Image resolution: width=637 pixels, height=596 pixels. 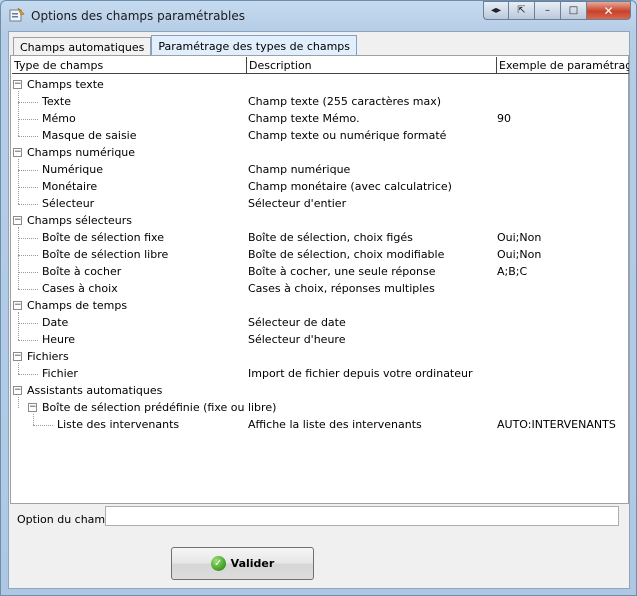 I want to click on column-header-example: Exemple de paramétrage, so click(x=563, y=65).